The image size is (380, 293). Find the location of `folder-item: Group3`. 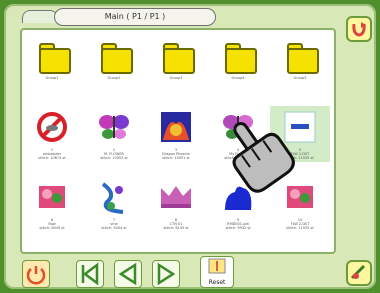

folder-item: Group3 is located at coordinates (176, 62).